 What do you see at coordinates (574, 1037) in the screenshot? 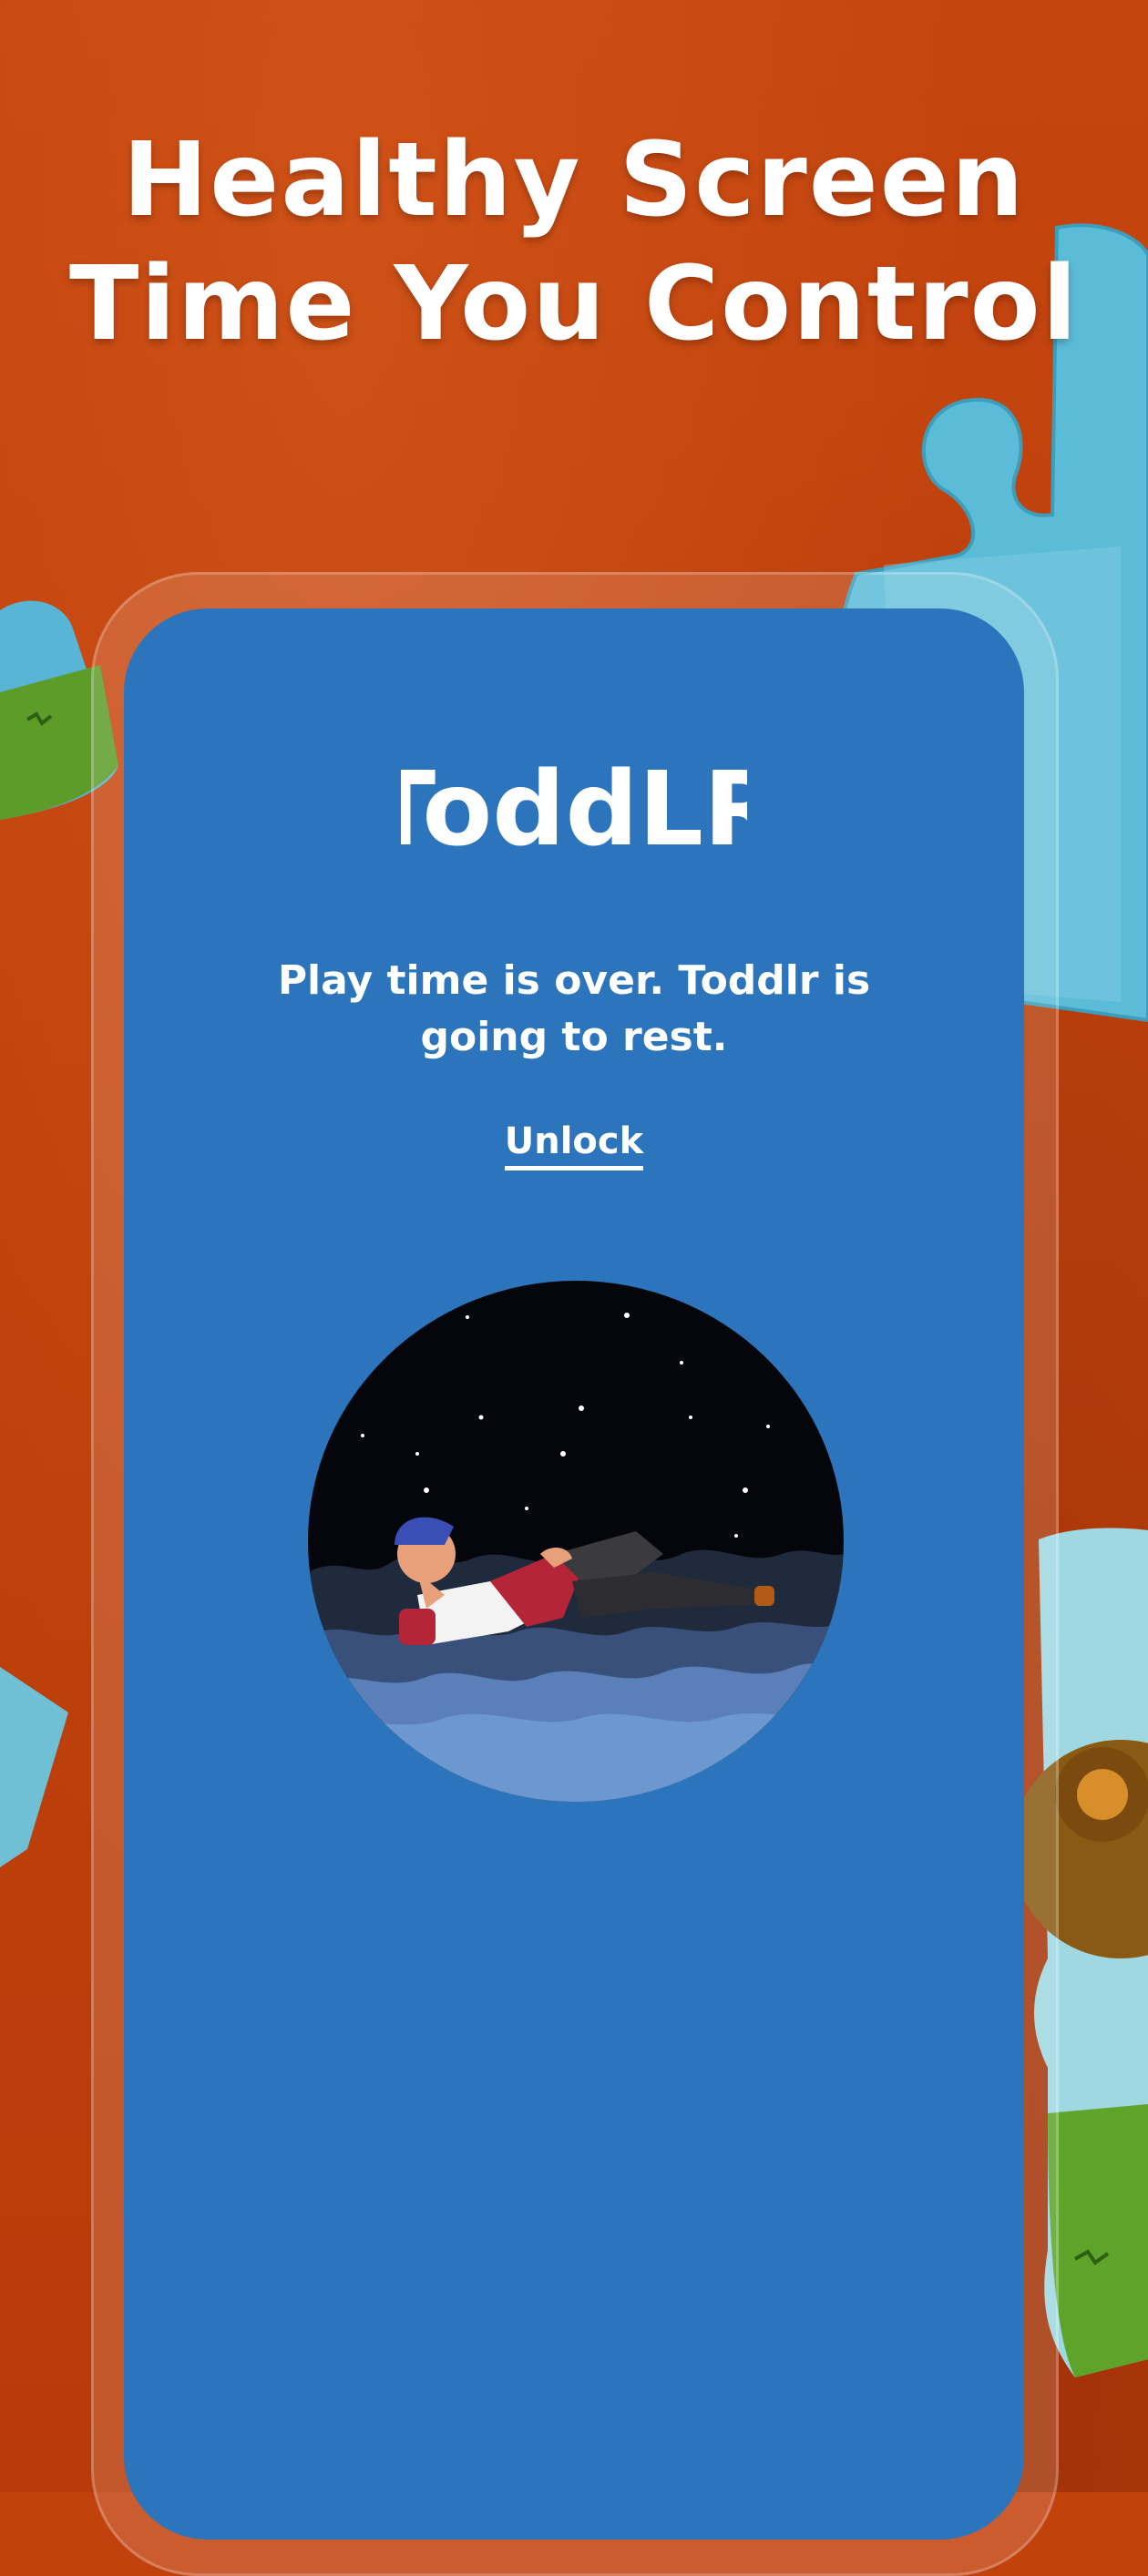
I see `rest-message-line-2: going to rest.` at bounding box center [574, 1037].